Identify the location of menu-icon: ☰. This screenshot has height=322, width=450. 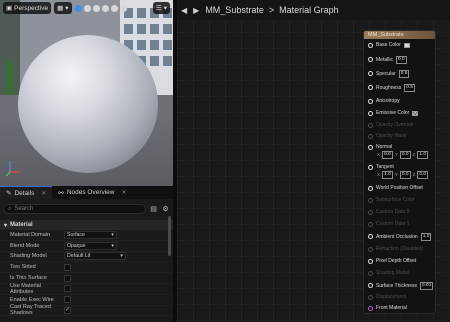
(158, 8).